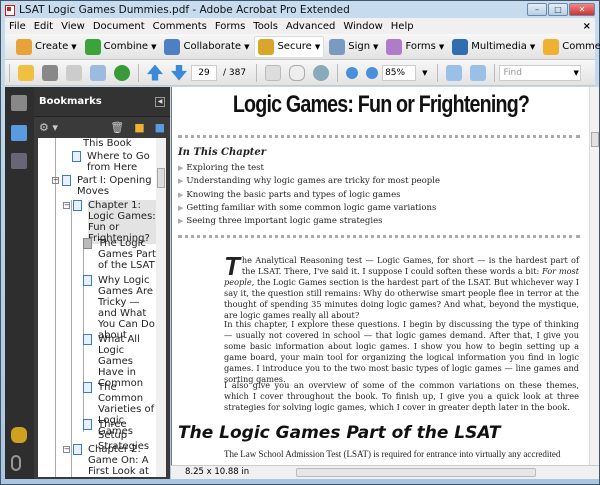  What do you see at coordinates (217, 472) in the screenshot?
I see `page-size: 8.25 x 10.88 in` at bounding box center [217, 472].